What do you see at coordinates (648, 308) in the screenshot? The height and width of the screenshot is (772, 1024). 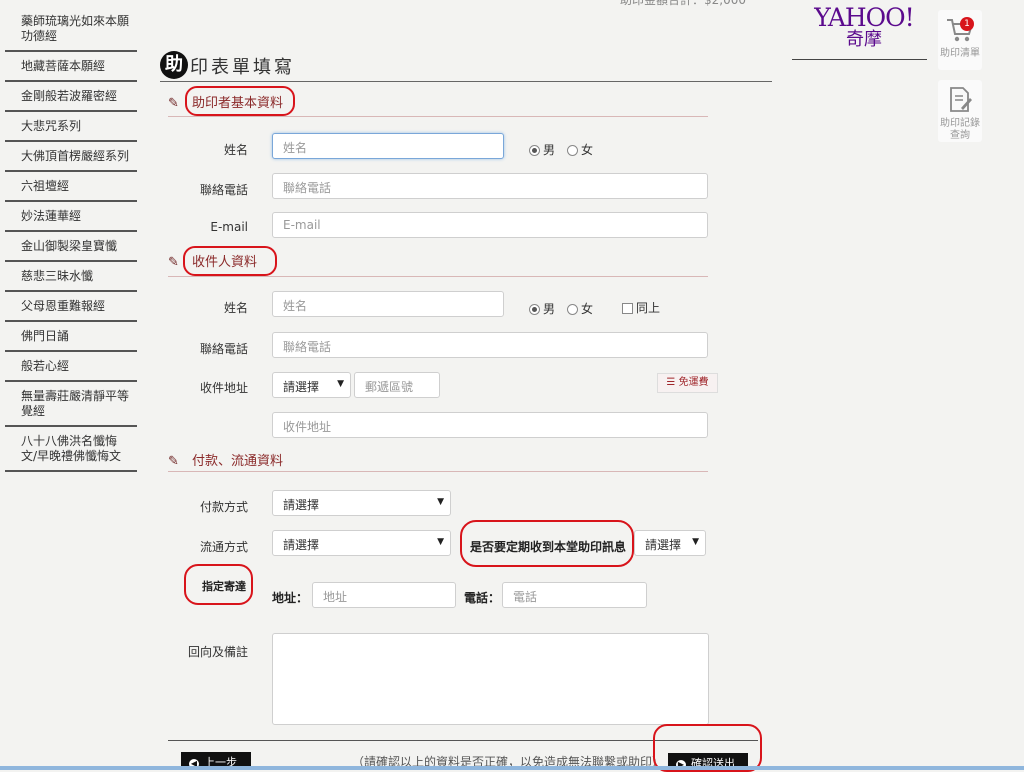 I see `checkbox-label: 同上` at bounding box center [648, 308].